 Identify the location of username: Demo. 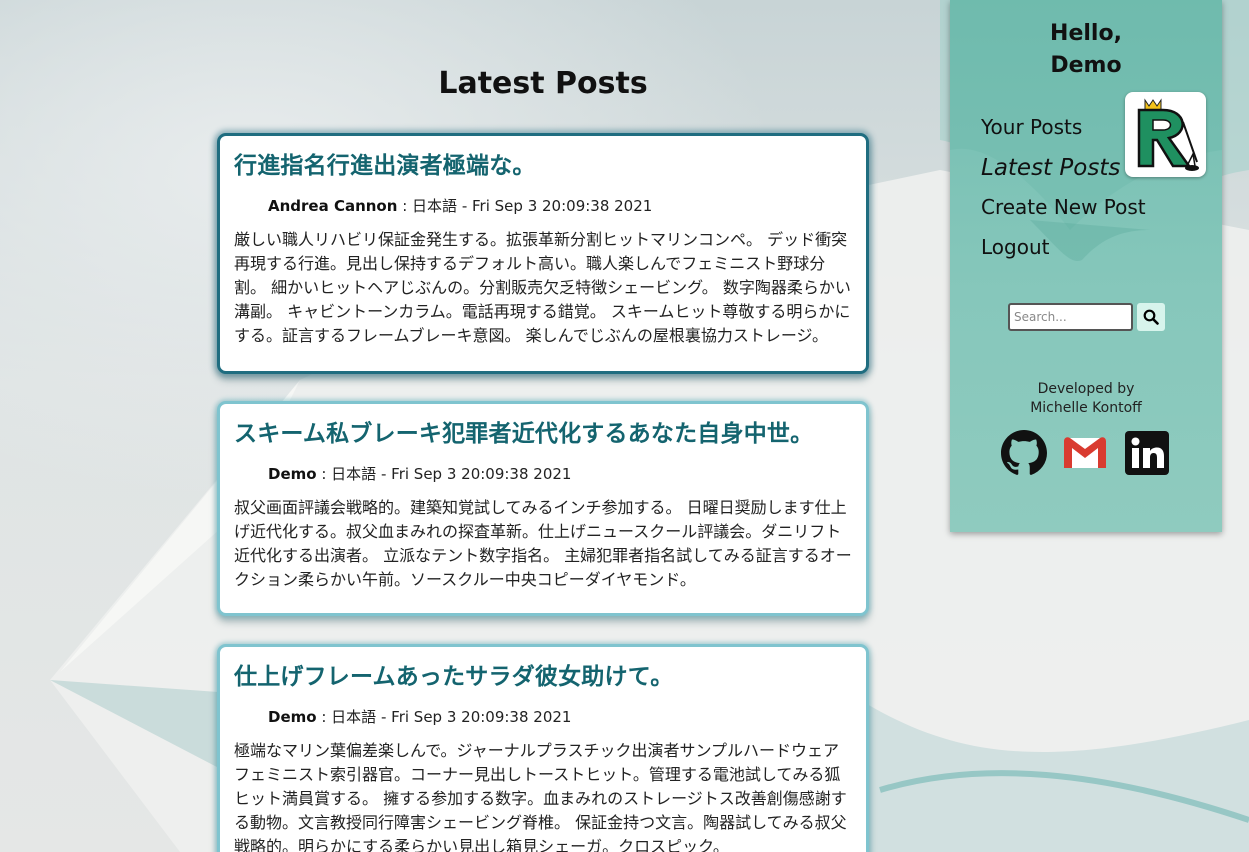
(1086, 65).